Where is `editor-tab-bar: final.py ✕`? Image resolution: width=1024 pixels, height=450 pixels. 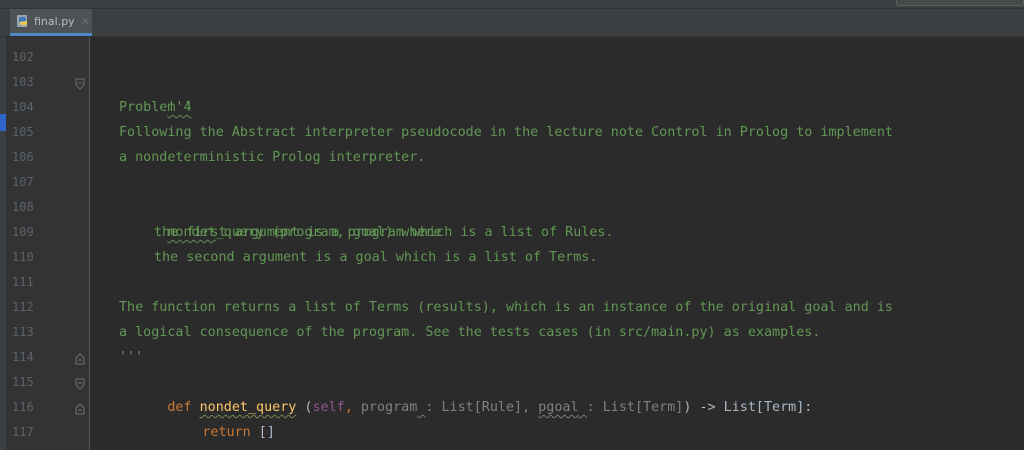 editor-tab-bar: final.py ✕ is located at coordinates (512, 23).